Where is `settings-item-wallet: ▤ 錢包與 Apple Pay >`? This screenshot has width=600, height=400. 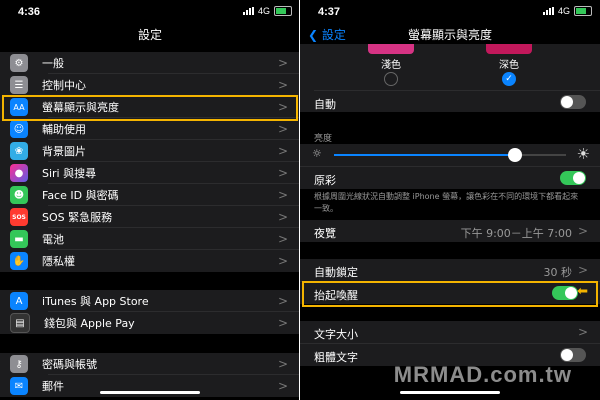
settings-item-wallet: ▤ 錢包與 Apple Pay > is located at coordinates (150, 323).